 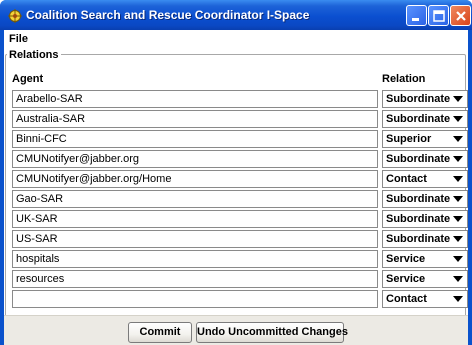 I want to click on relations-legend: Relations, so click(x=34, y=55).